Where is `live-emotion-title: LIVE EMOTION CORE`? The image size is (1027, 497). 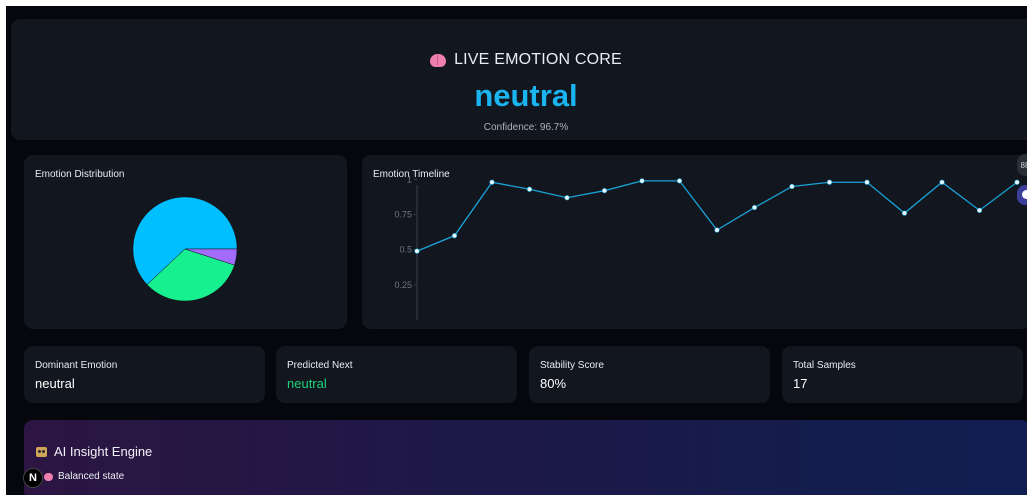 live-emotion-title: LIVE EMOTION CORE is located at coordinates (519, 60).